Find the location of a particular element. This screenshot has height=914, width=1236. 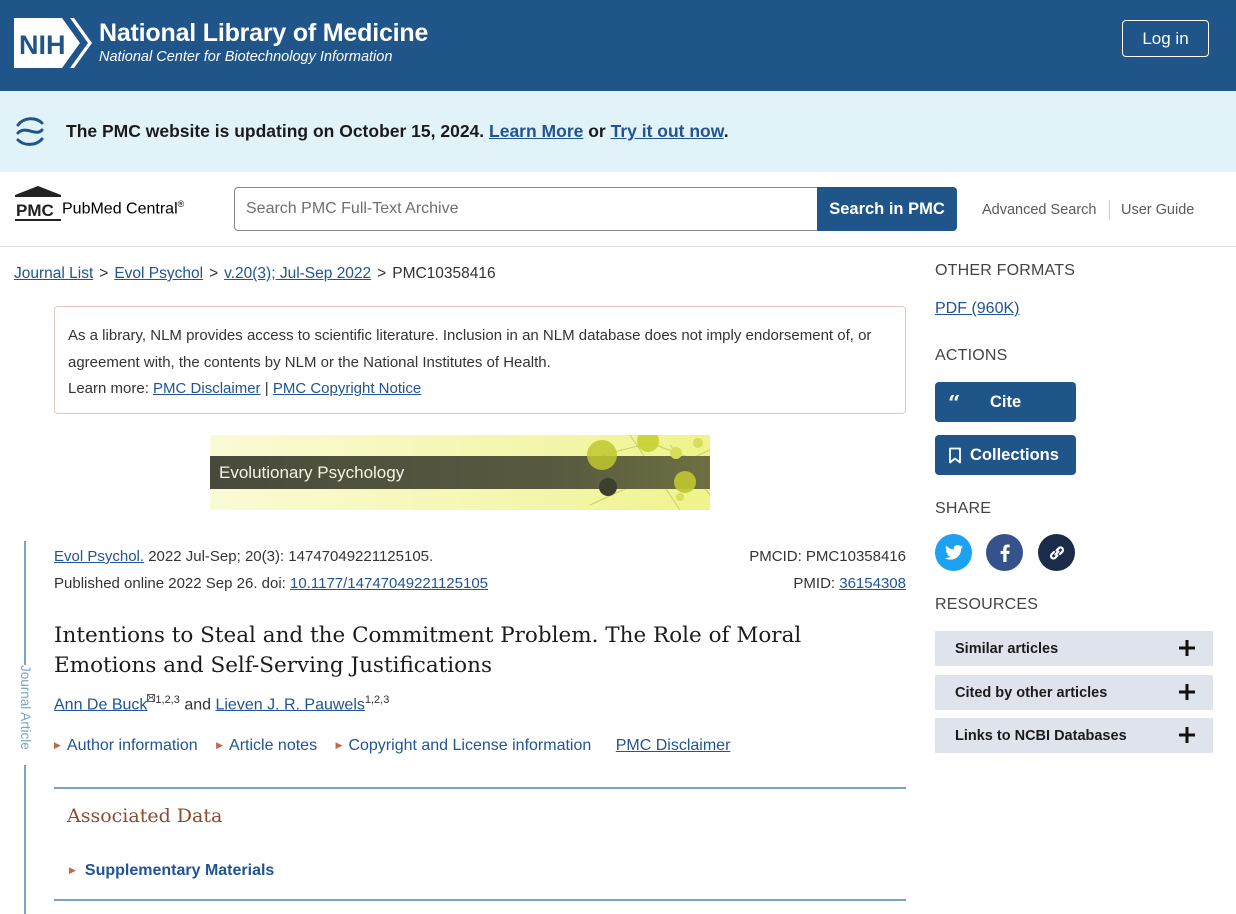

actions-heading: ACTIONS is located at coordinates (971, 355).